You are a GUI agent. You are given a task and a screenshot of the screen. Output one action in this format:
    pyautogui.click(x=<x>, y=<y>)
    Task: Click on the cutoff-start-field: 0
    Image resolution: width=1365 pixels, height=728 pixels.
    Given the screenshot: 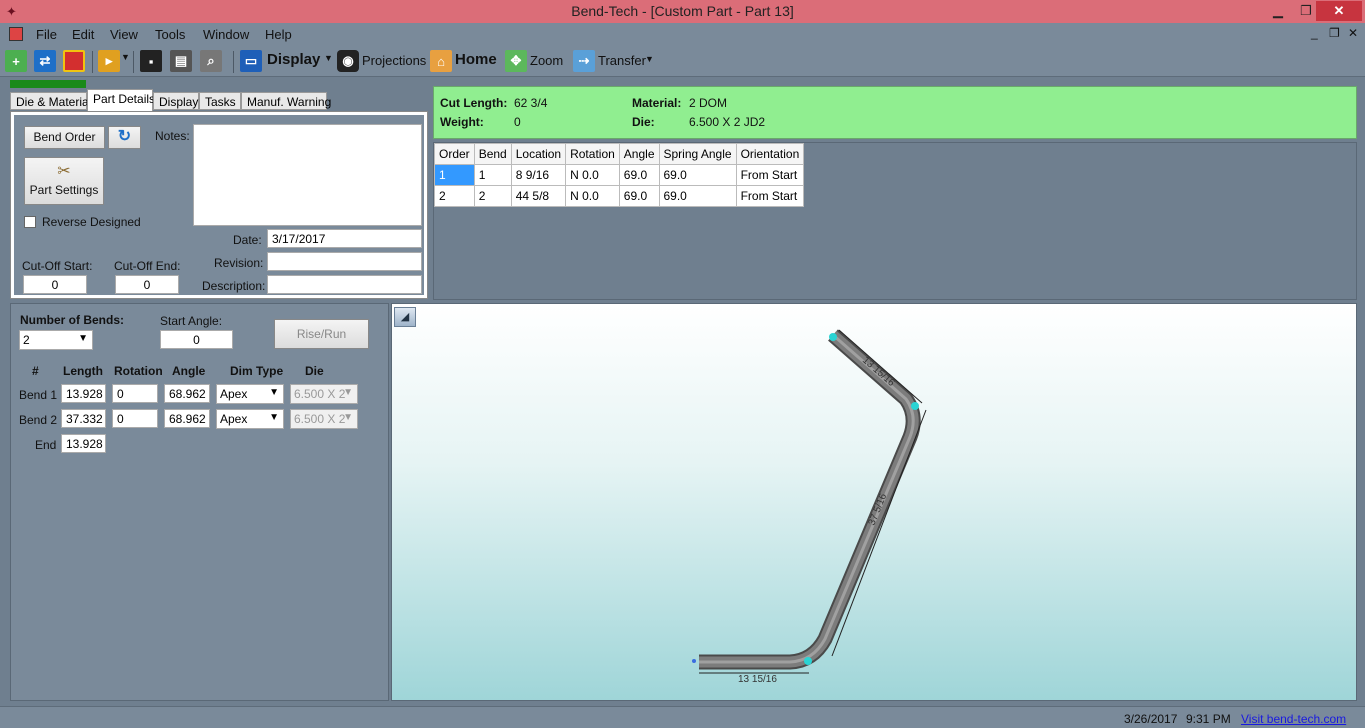 What is the action you would take?
    pyautogui.click(x=55, y=284)
    